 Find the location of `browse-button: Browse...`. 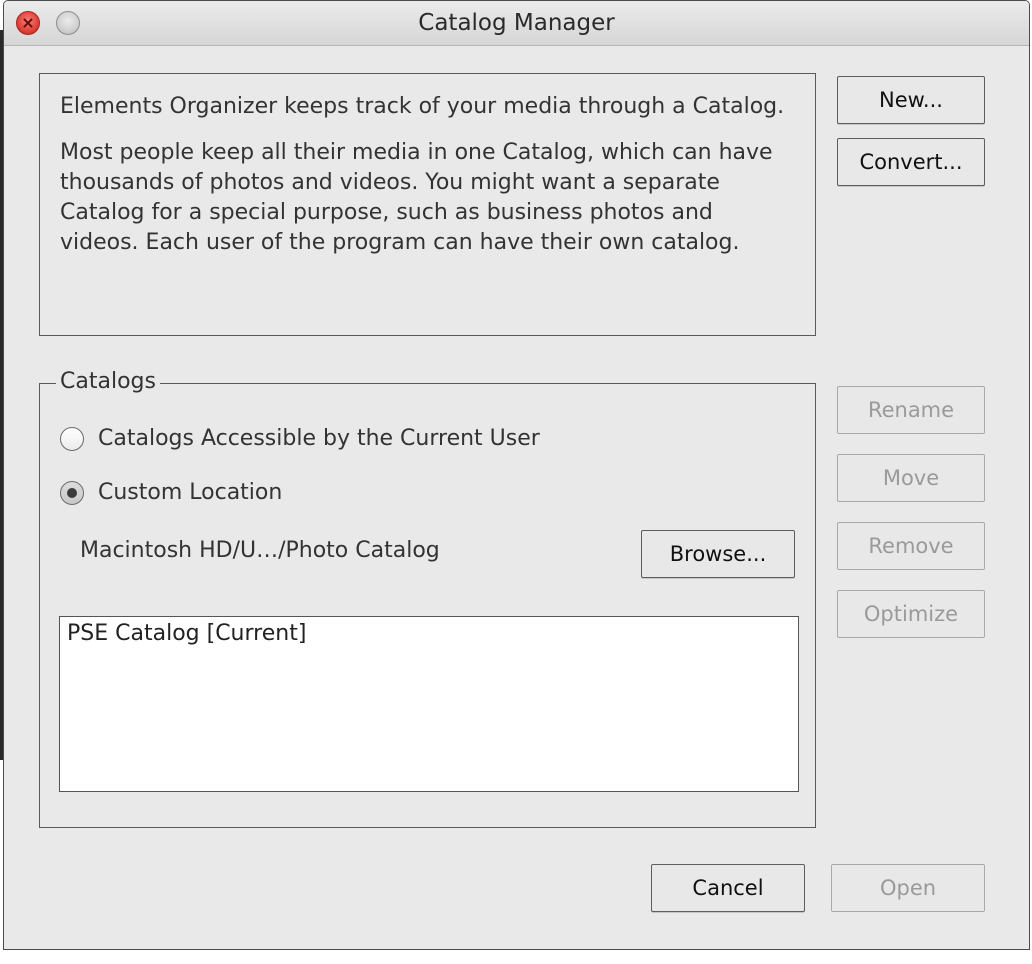

browse-button: Browse... is located at coordinates (718, 554).